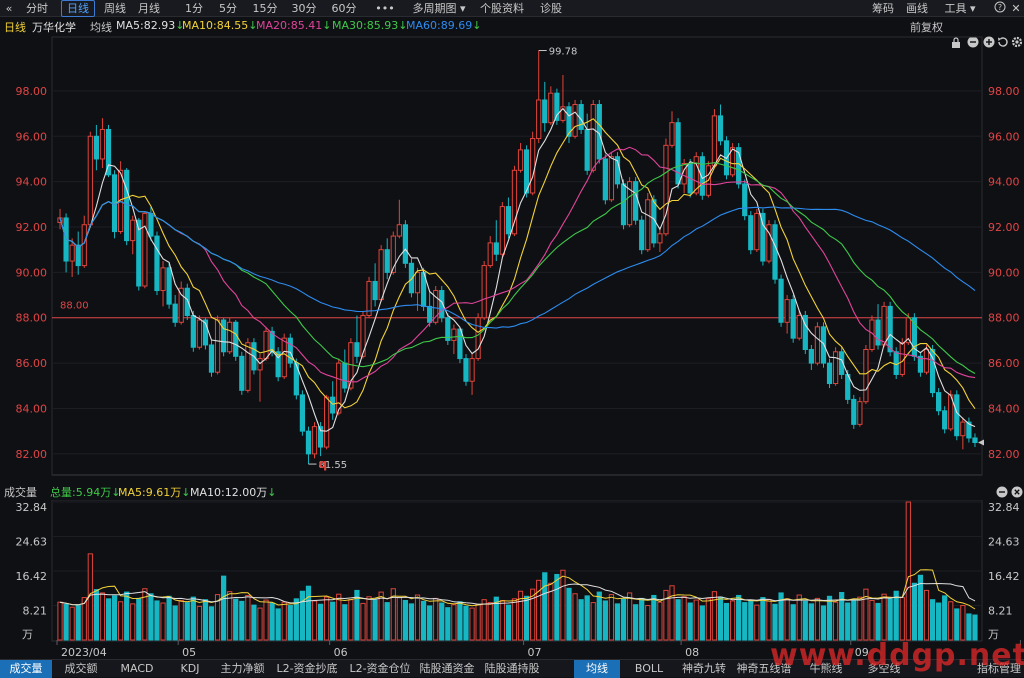  I want to click on draw-line-button: 画线, so click(917, 8).